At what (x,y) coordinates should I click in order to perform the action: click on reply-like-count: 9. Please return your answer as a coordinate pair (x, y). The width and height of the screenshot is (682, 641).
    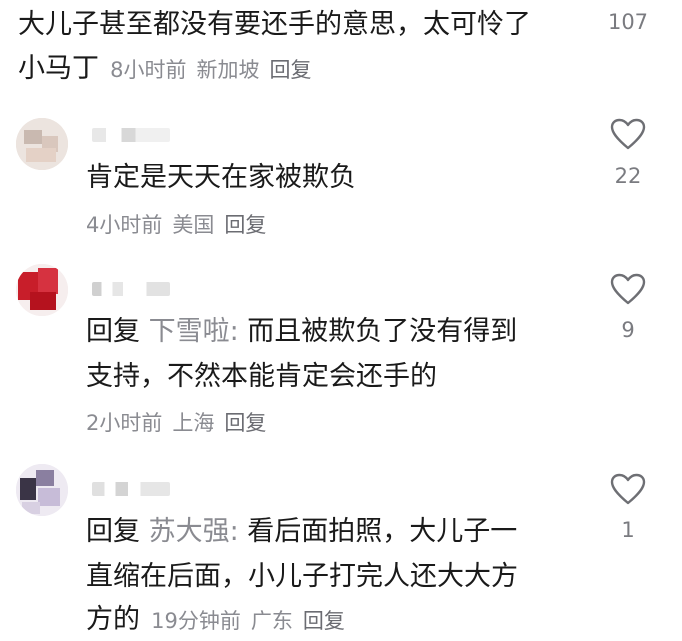
    Looking at the image, I should click on (628, 330).